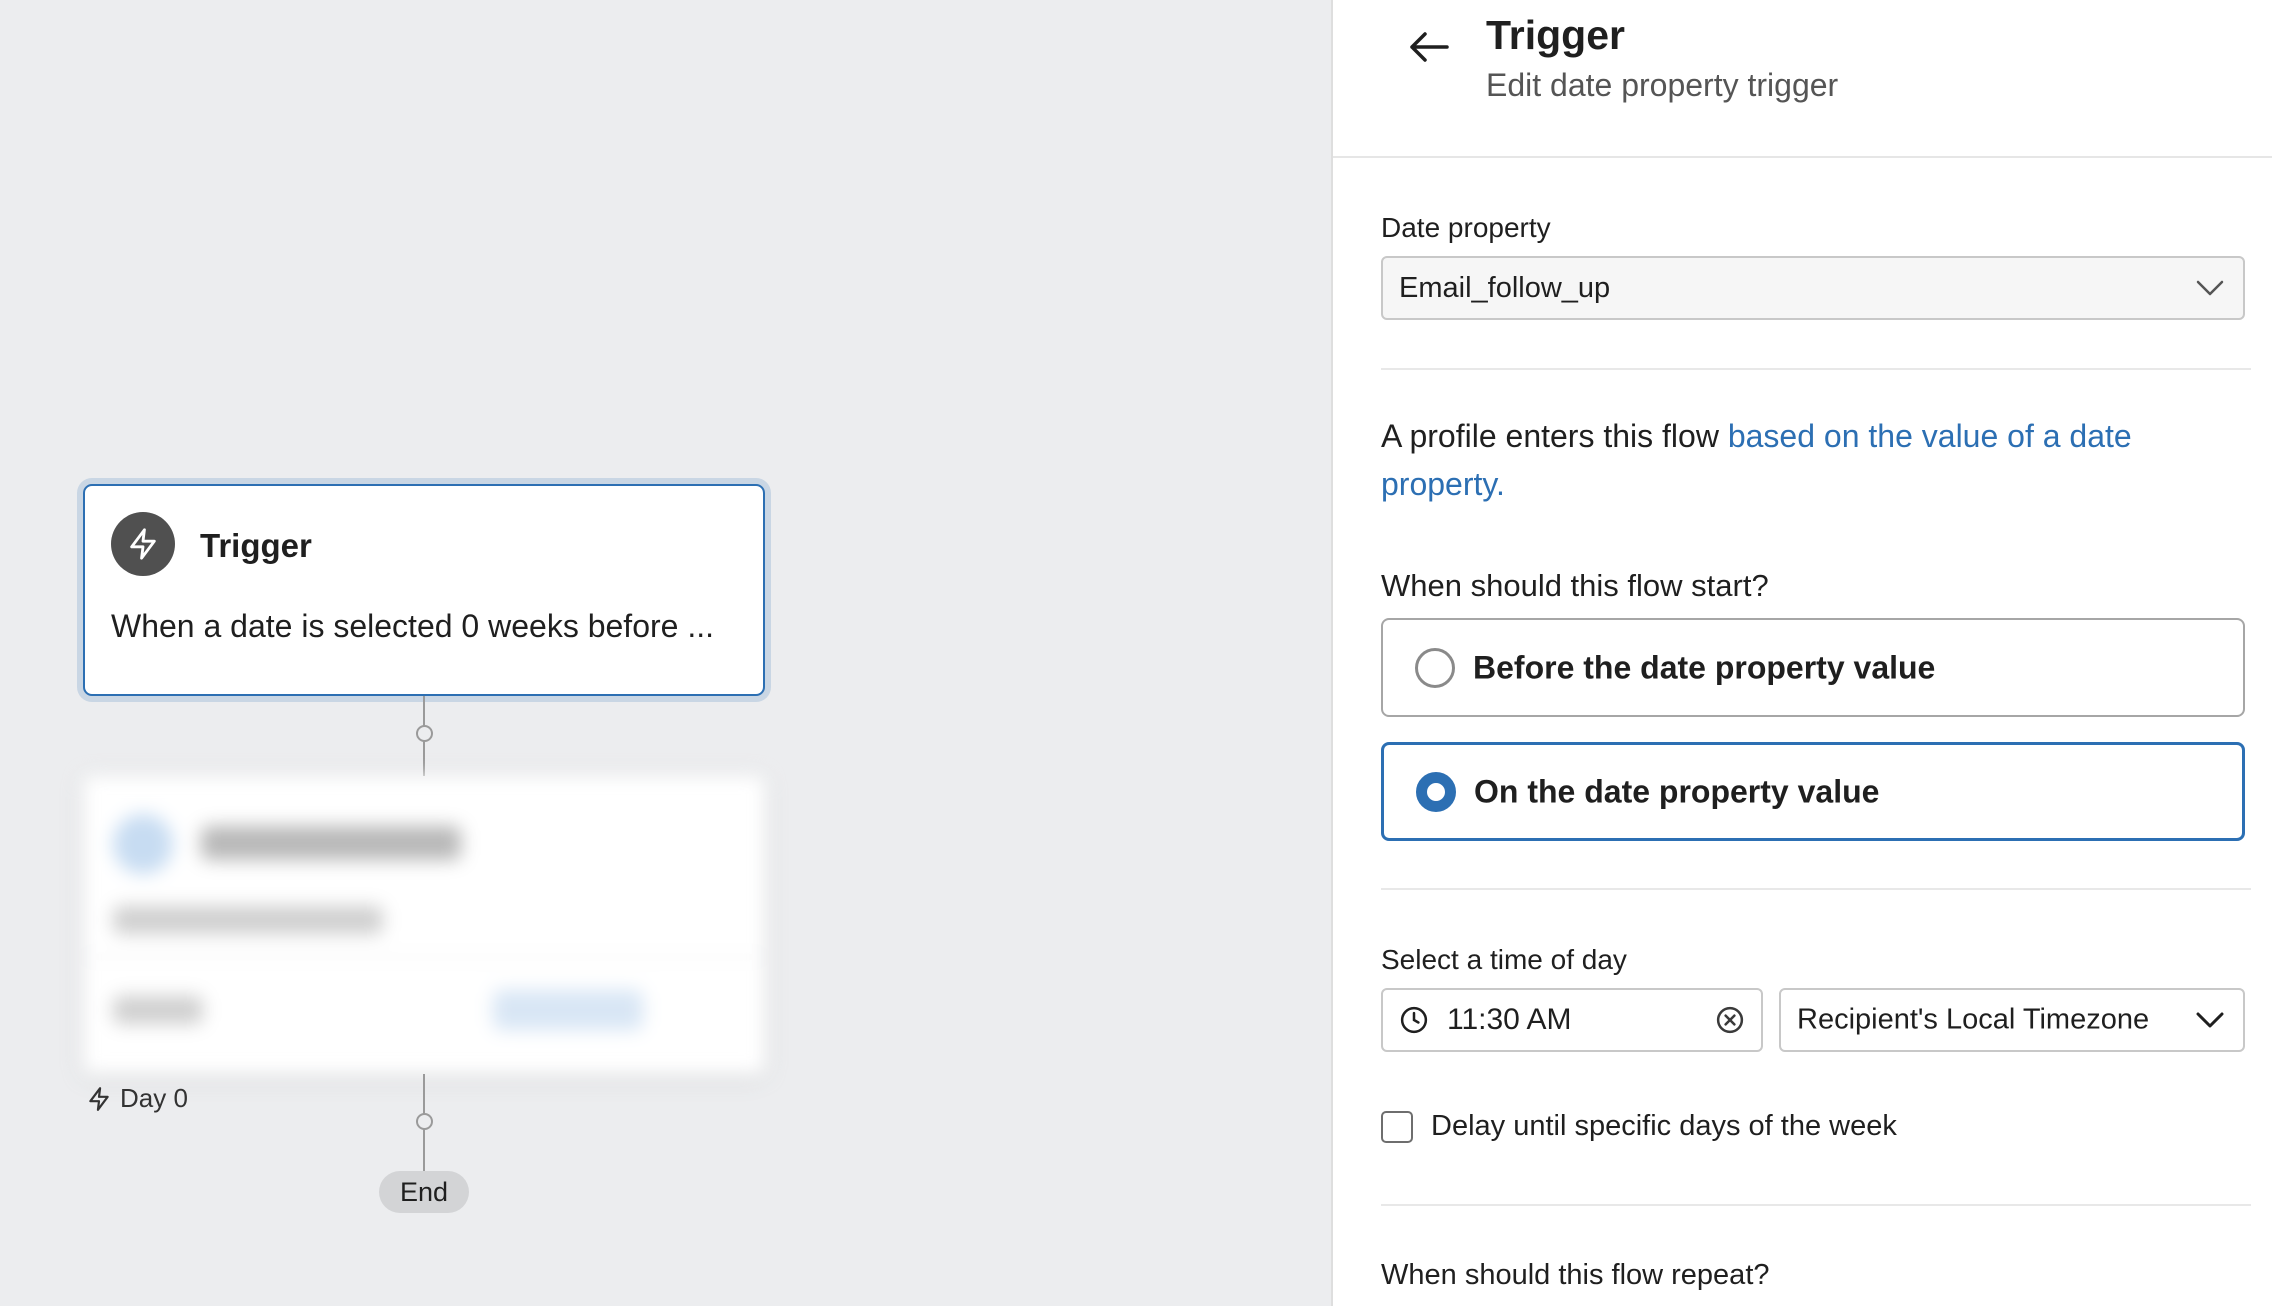 Image resolution: width=2272 pixels, height=1306 pixels. Describe the element at coordinates (1730, 1020) in the screenshot. I see `clear-icon` at that location.